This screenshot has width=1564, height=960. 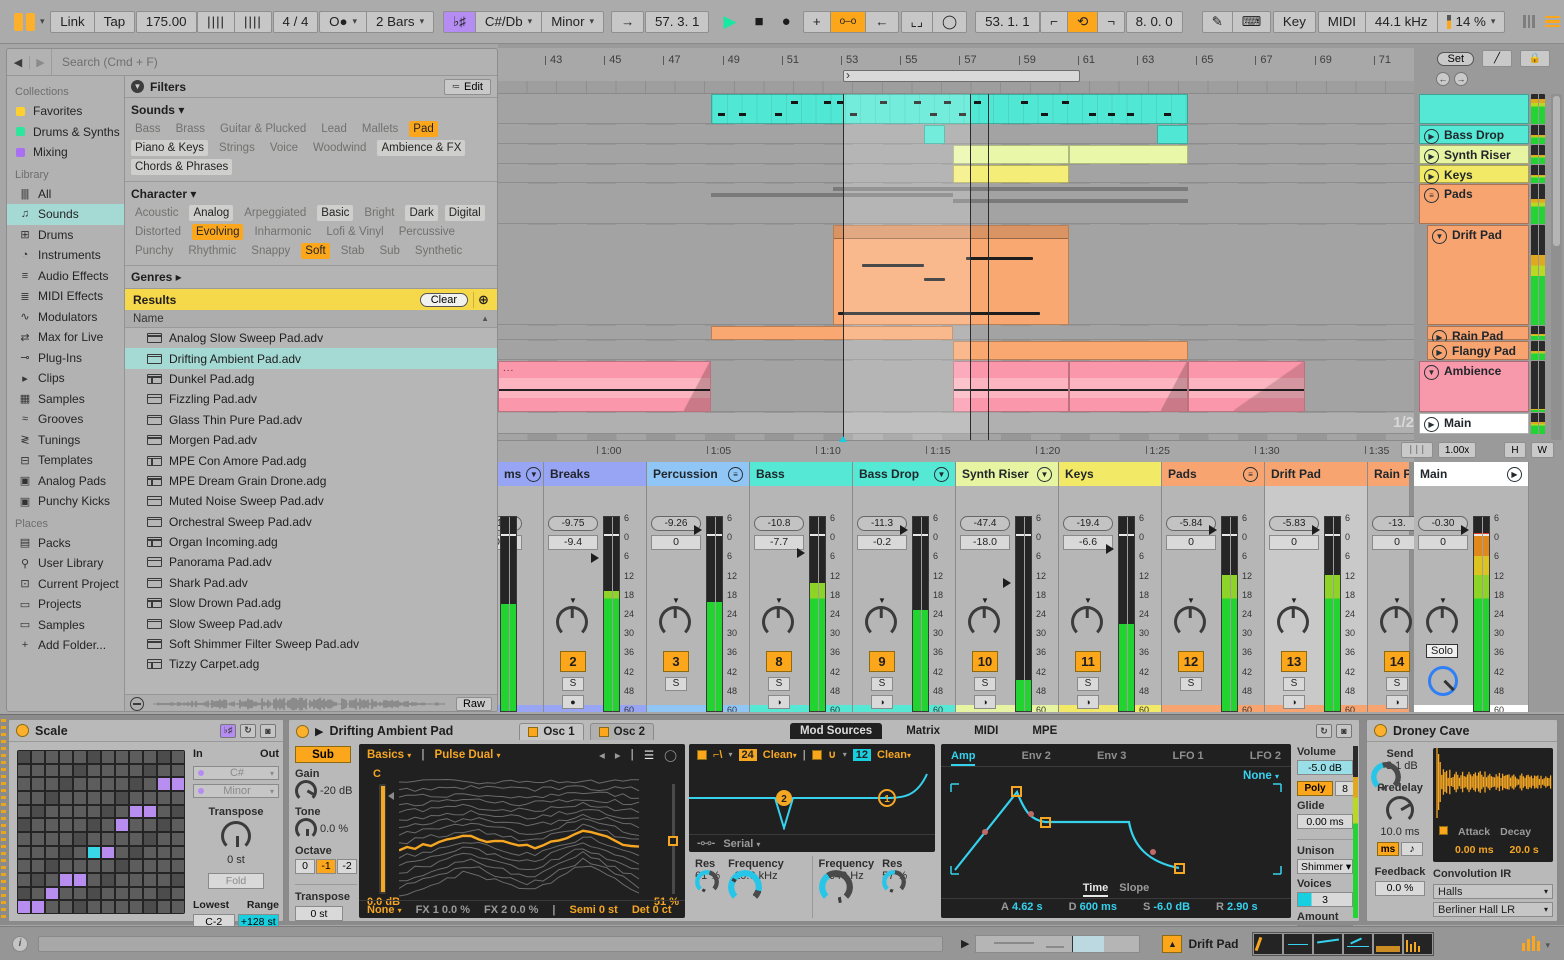 What do you see at coordinates (1325, 767) in the screenshot?
I see `volume-field: -5.0 dB` at bounding box center [1325, 767].